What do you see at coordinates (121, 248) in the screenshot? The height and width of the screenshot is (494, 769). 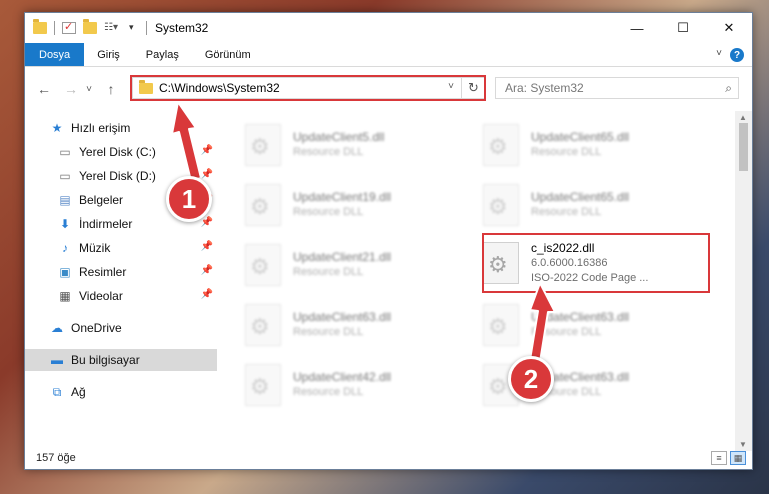 I see `nav-music: ♪ Müzik 📌` at bounding box center [121, 248].